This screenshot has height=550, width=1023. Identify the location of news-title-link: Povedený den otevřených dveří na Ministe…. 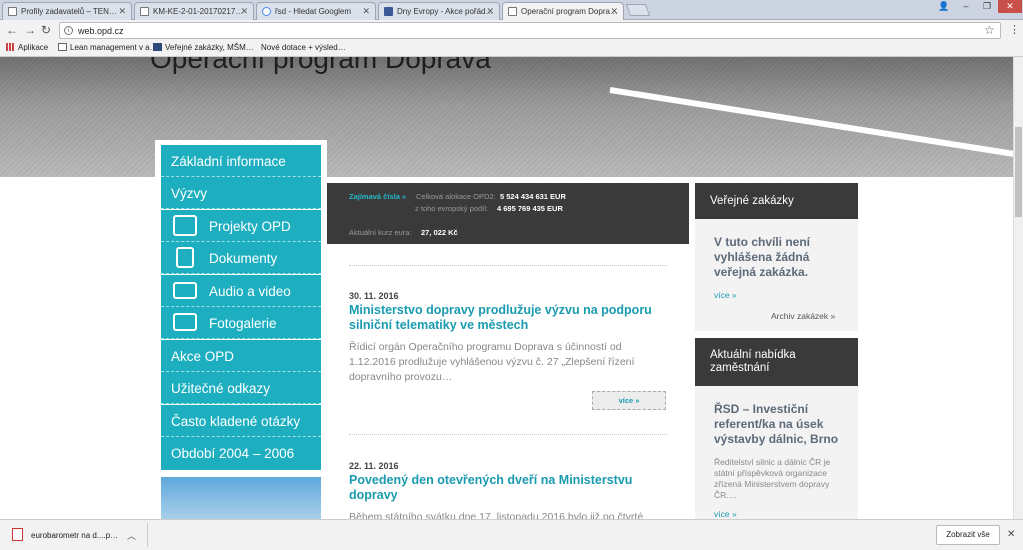
(504, 488).